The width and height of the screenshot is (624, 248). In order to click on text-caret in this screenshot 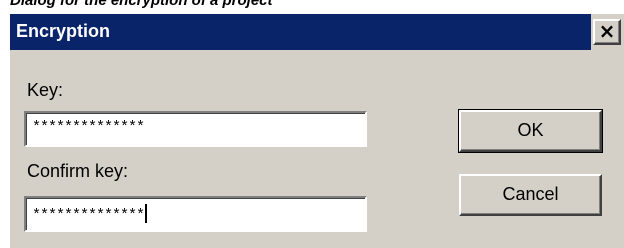, I will do `click(146, 213)`.